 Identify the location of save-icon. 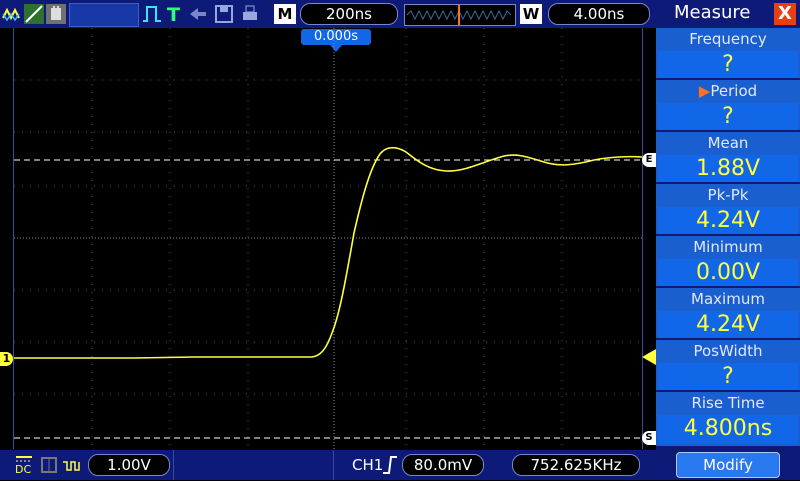
(224, 14).